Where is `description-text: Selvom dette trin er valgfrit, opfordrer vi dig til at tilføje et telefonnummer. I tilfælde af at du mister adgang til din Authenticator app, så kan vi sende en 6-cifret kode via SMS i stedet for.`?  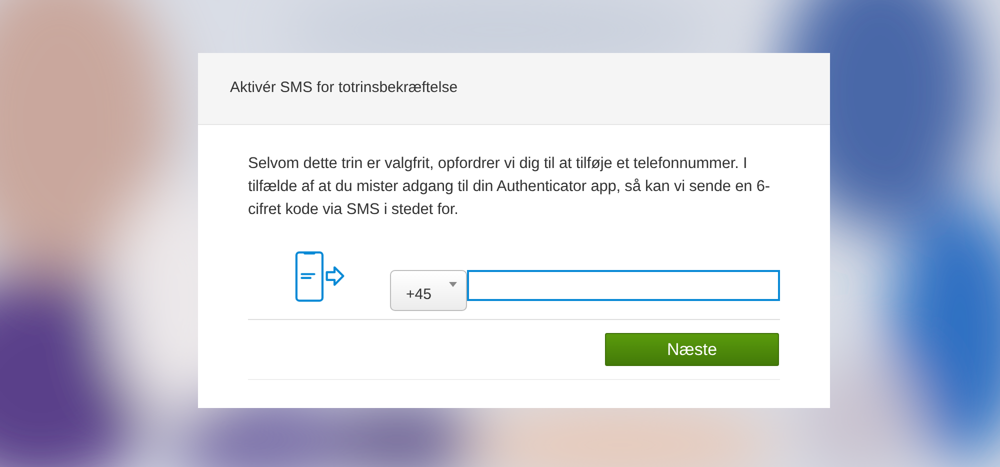
description-text: Selvom dette trin er valgfrit, opfordrer vi dig til at tilføje et telefonnummer. I tilfælde af at du mister adgang til din Authenticator app, så kan vi sende en 6-cifret kode via SMS i stedet for. is located at coordinates (509, 187).